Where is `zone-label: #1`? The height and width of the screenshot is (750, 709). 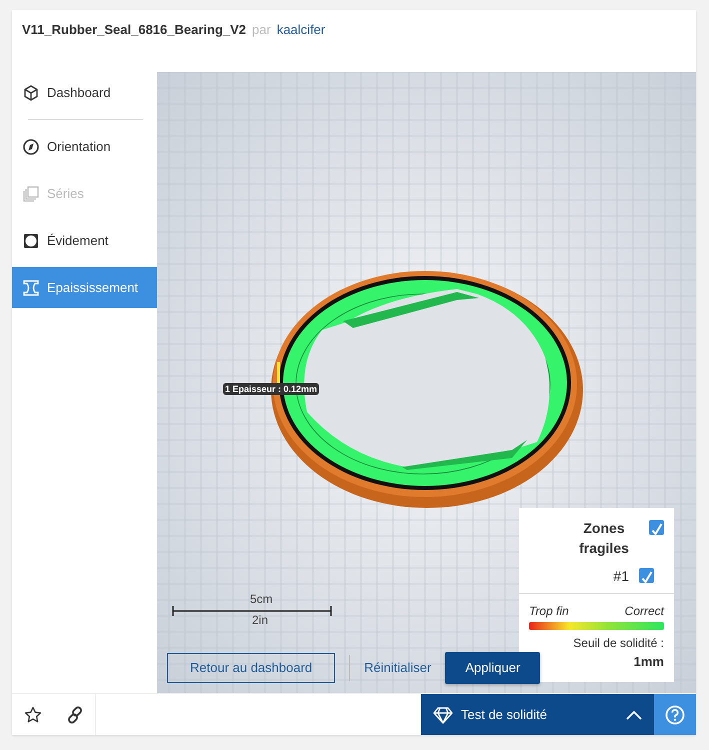 zone-label: #1 is located at coordinates (621, 576).